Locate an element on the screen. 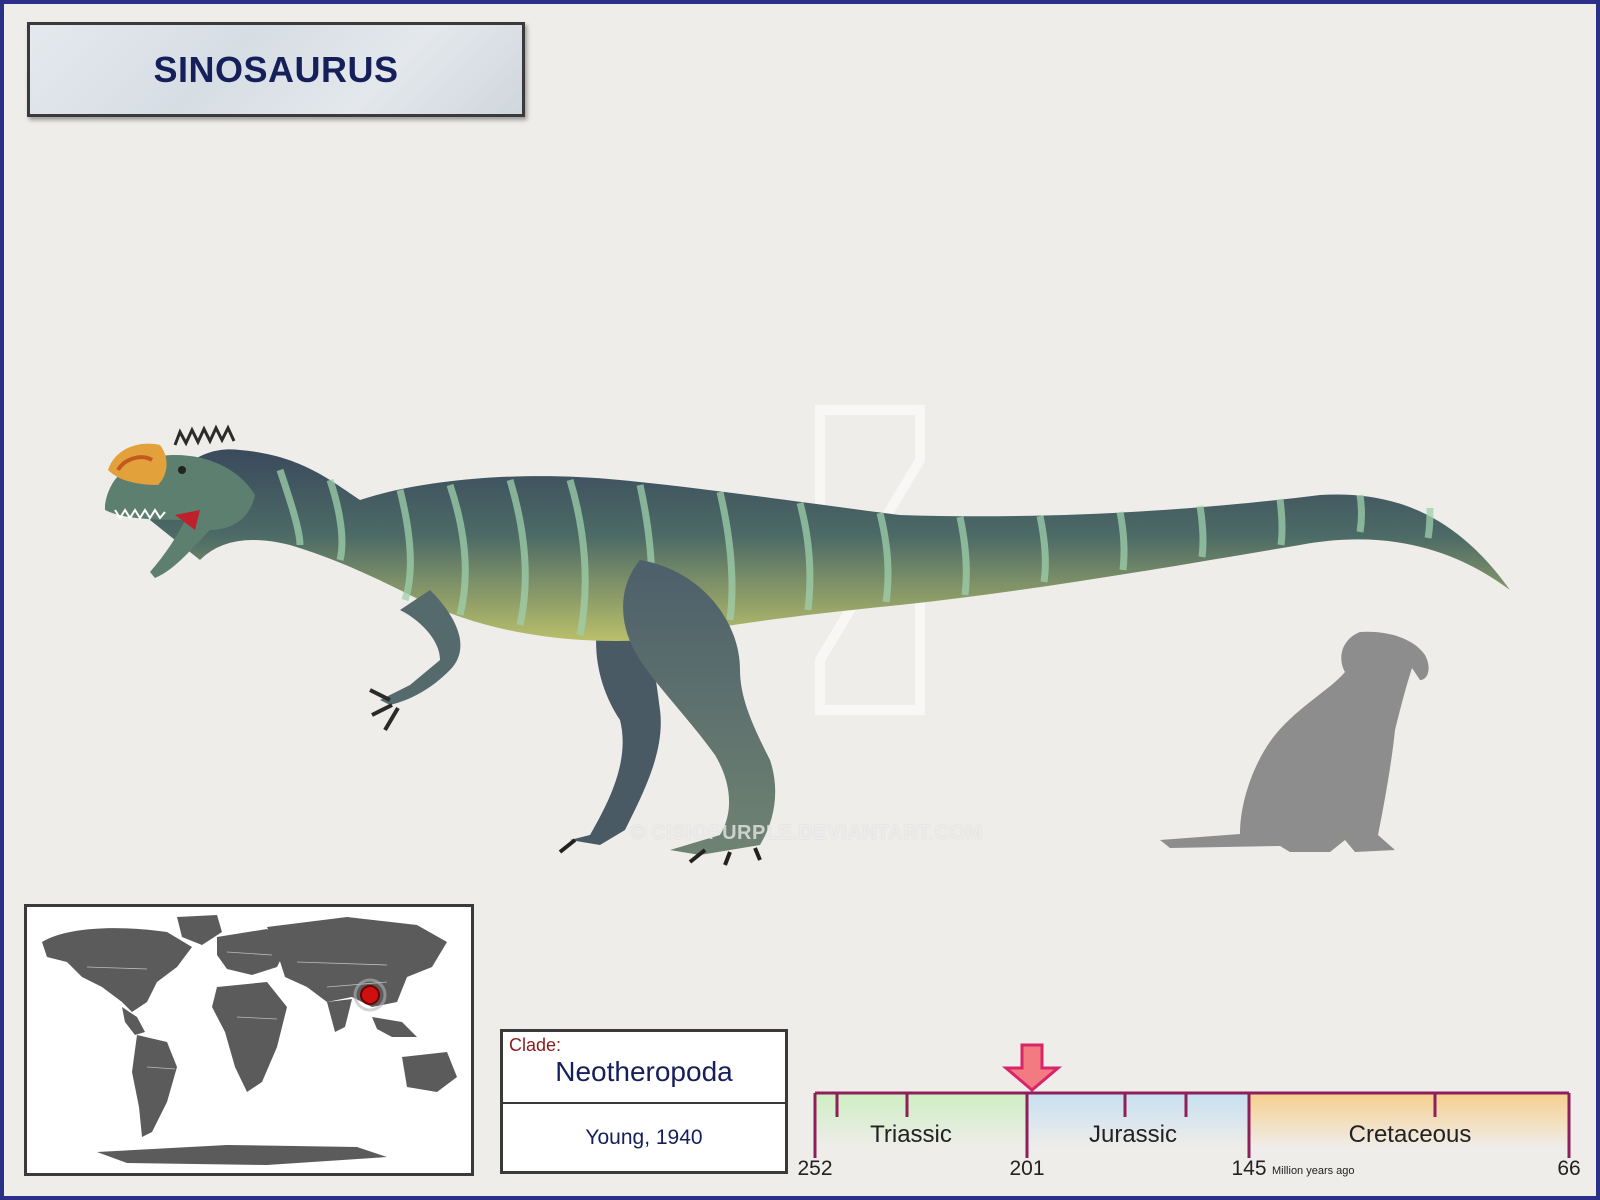 The width and height of the screenshot is (1600, 1200). clade-label: Clade: is located at coordinates (535, 1045).